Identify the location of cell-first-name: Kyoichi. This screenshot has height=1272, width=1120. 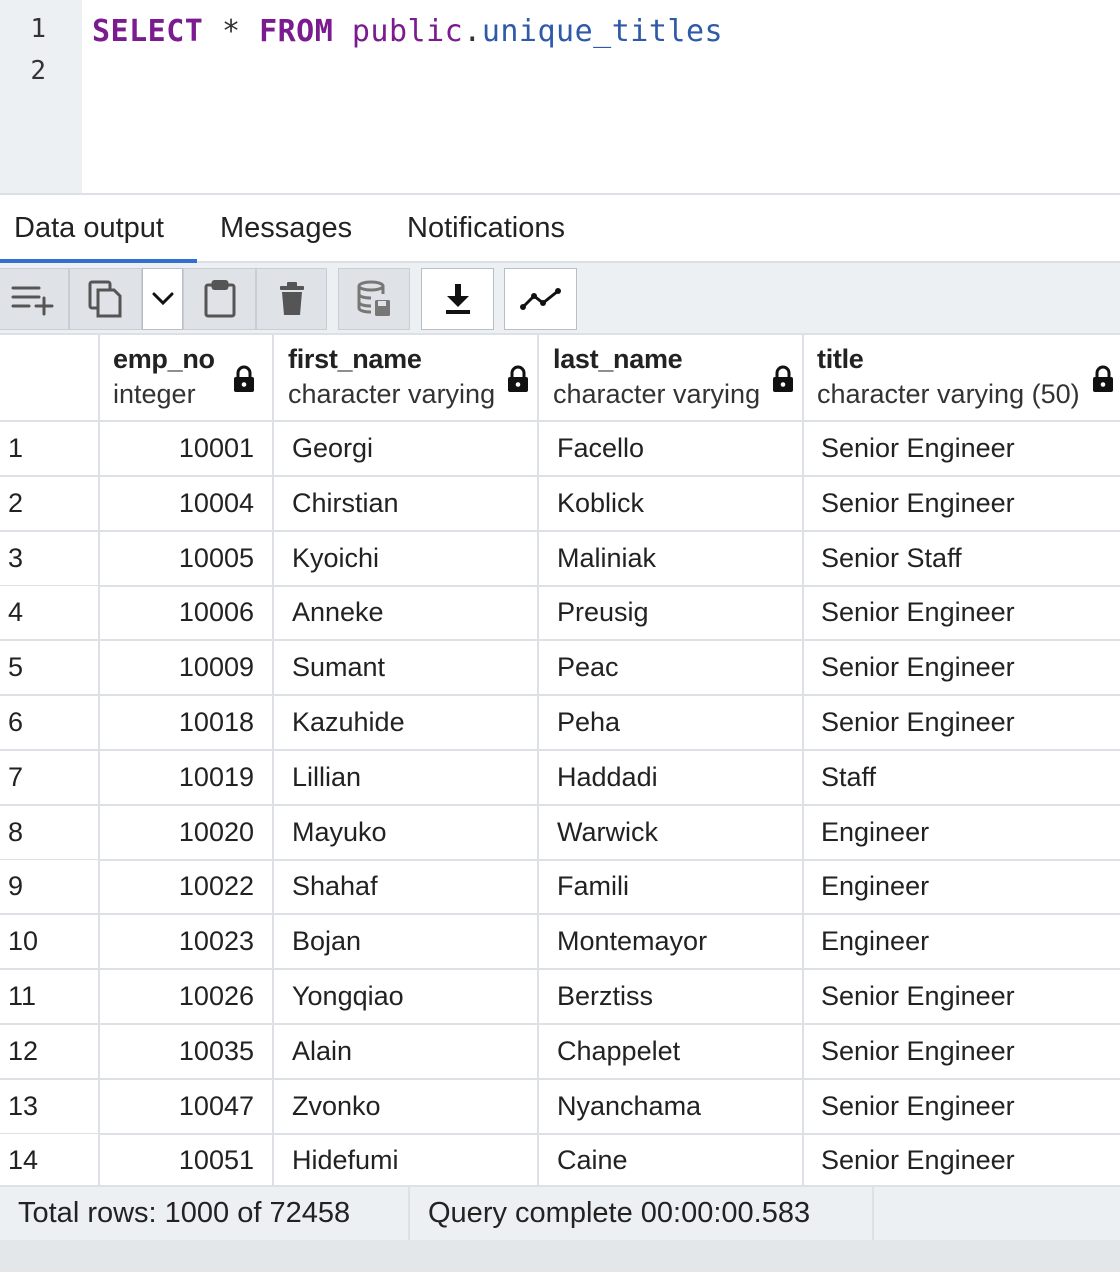
(406, 558).